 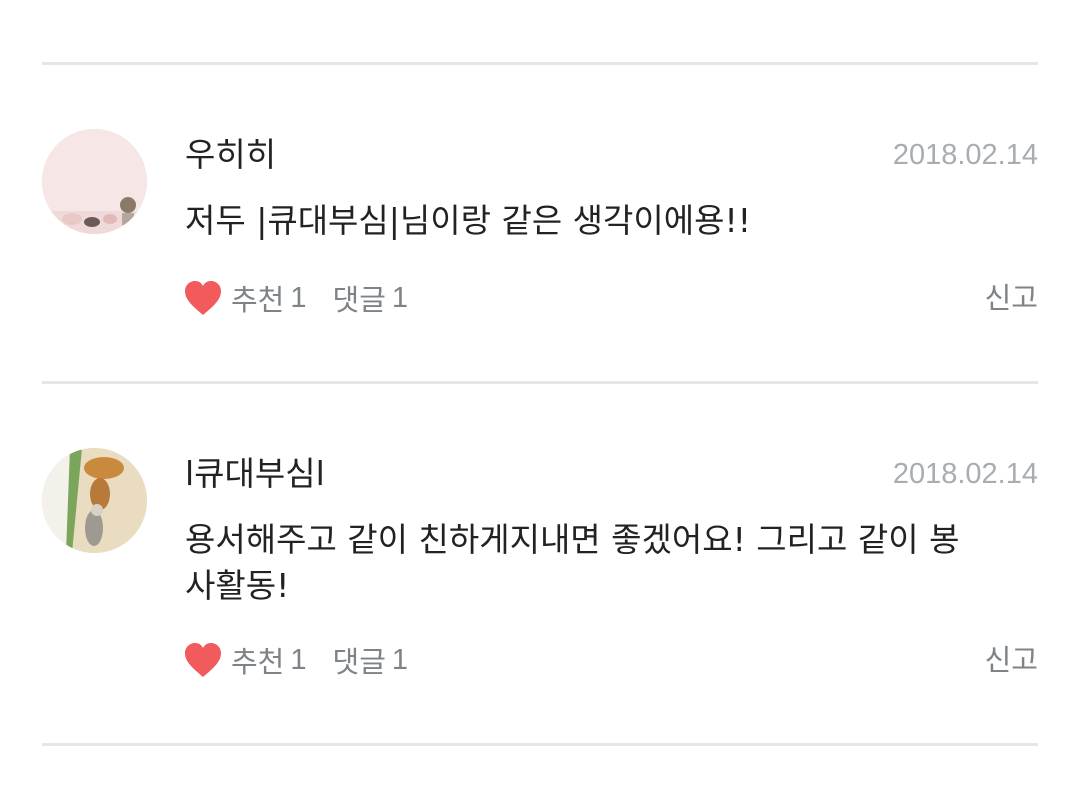 I want to click on author-name: l큐대부심l, so click(x=255, y=474).